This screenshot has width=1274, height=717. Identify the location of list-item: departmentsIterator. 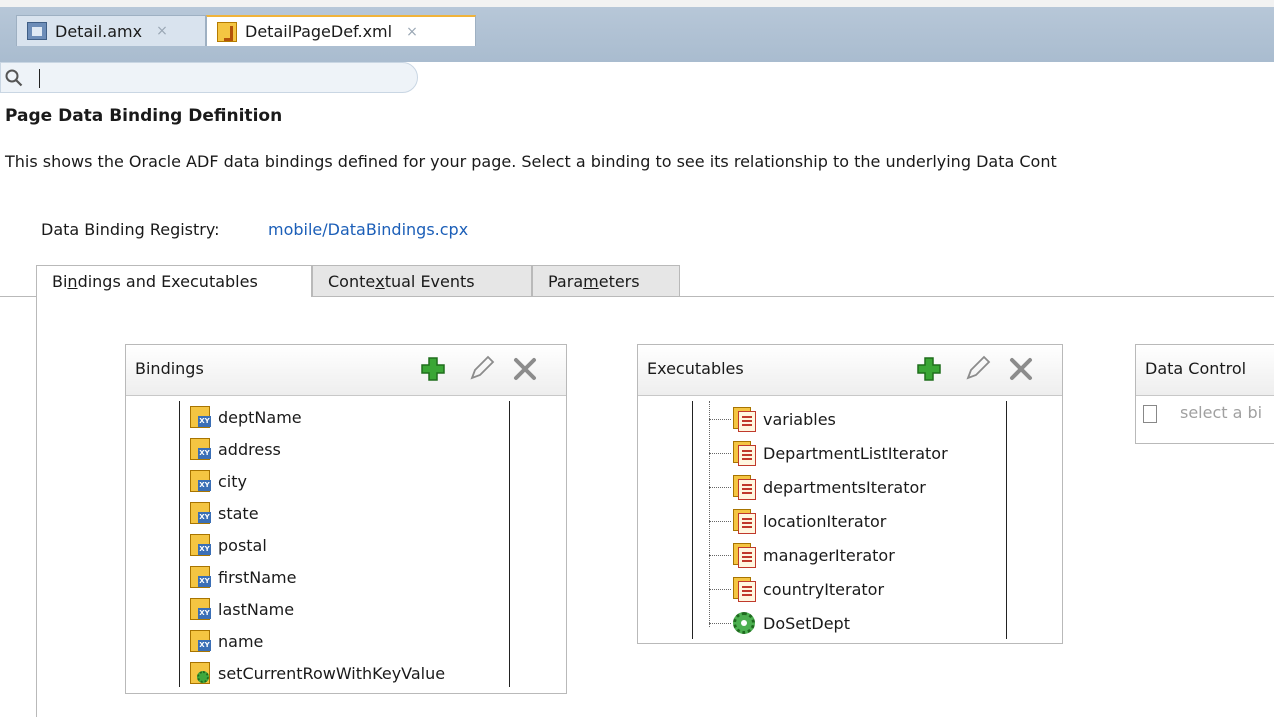
(829, 487).